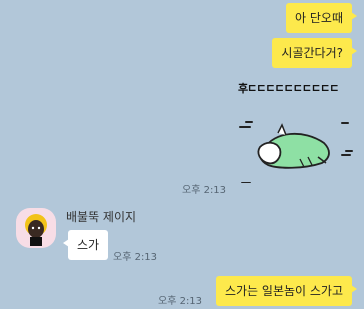  I want to click on character-avatar-icon, so click(36, 228).